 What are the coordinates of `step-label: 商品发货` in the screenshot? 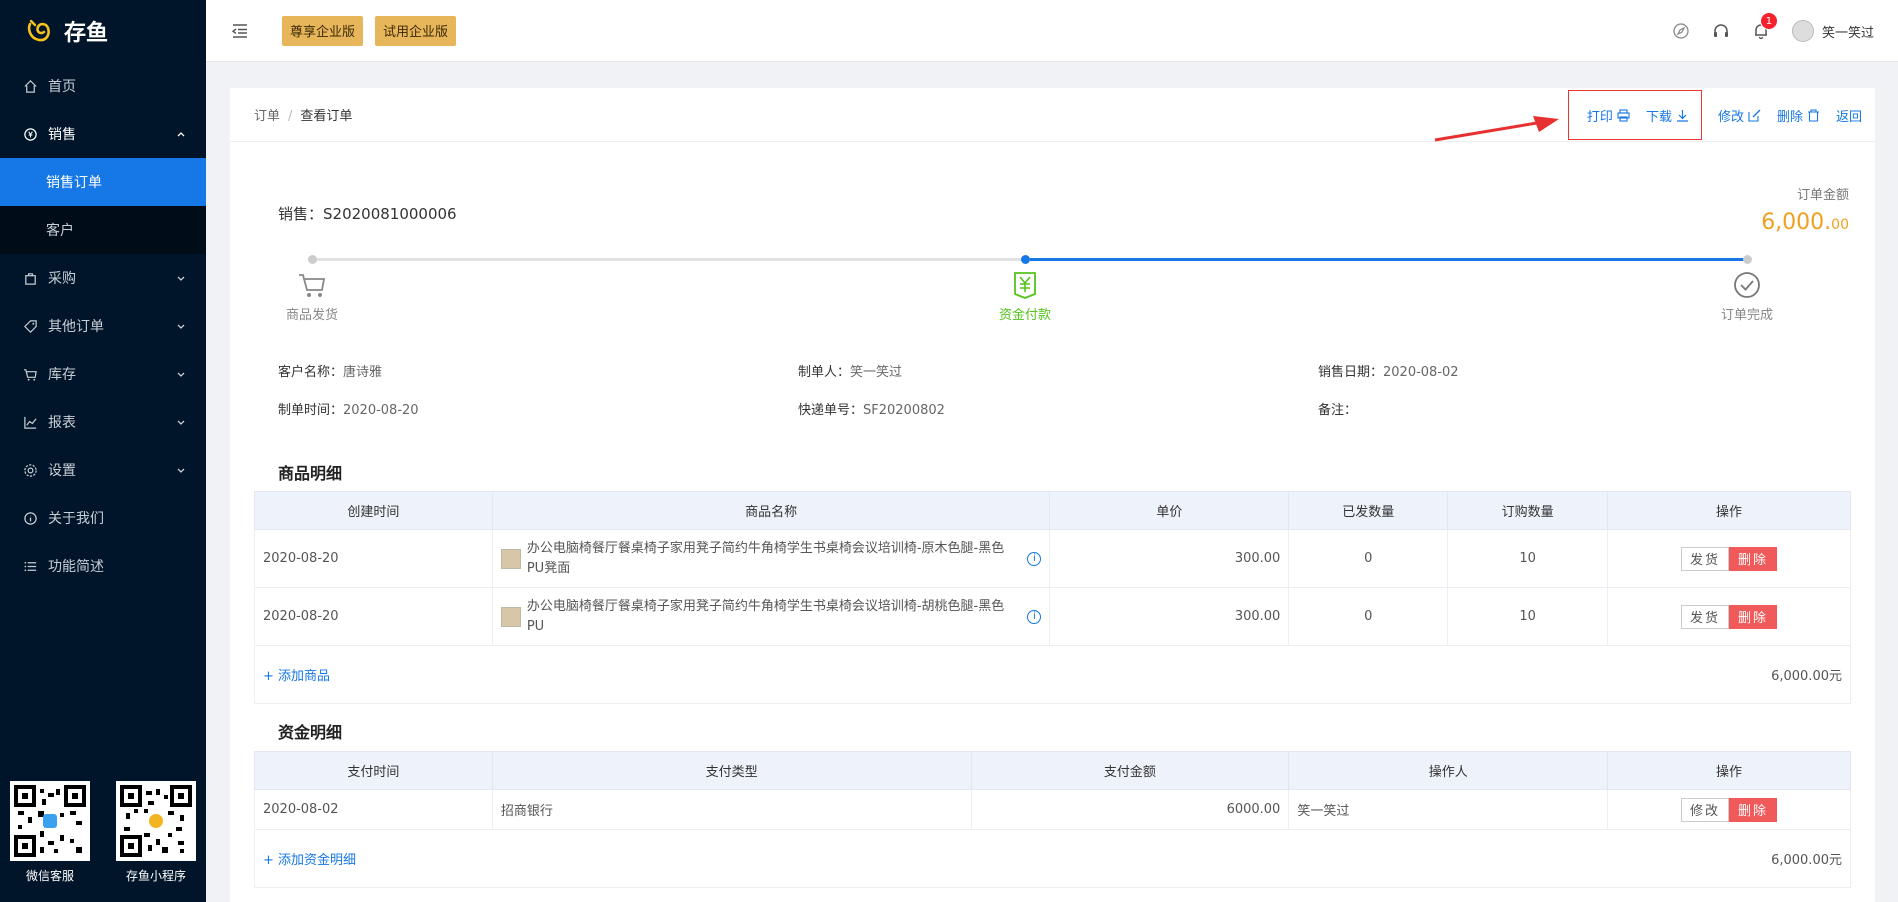 It's located at (311, 315).